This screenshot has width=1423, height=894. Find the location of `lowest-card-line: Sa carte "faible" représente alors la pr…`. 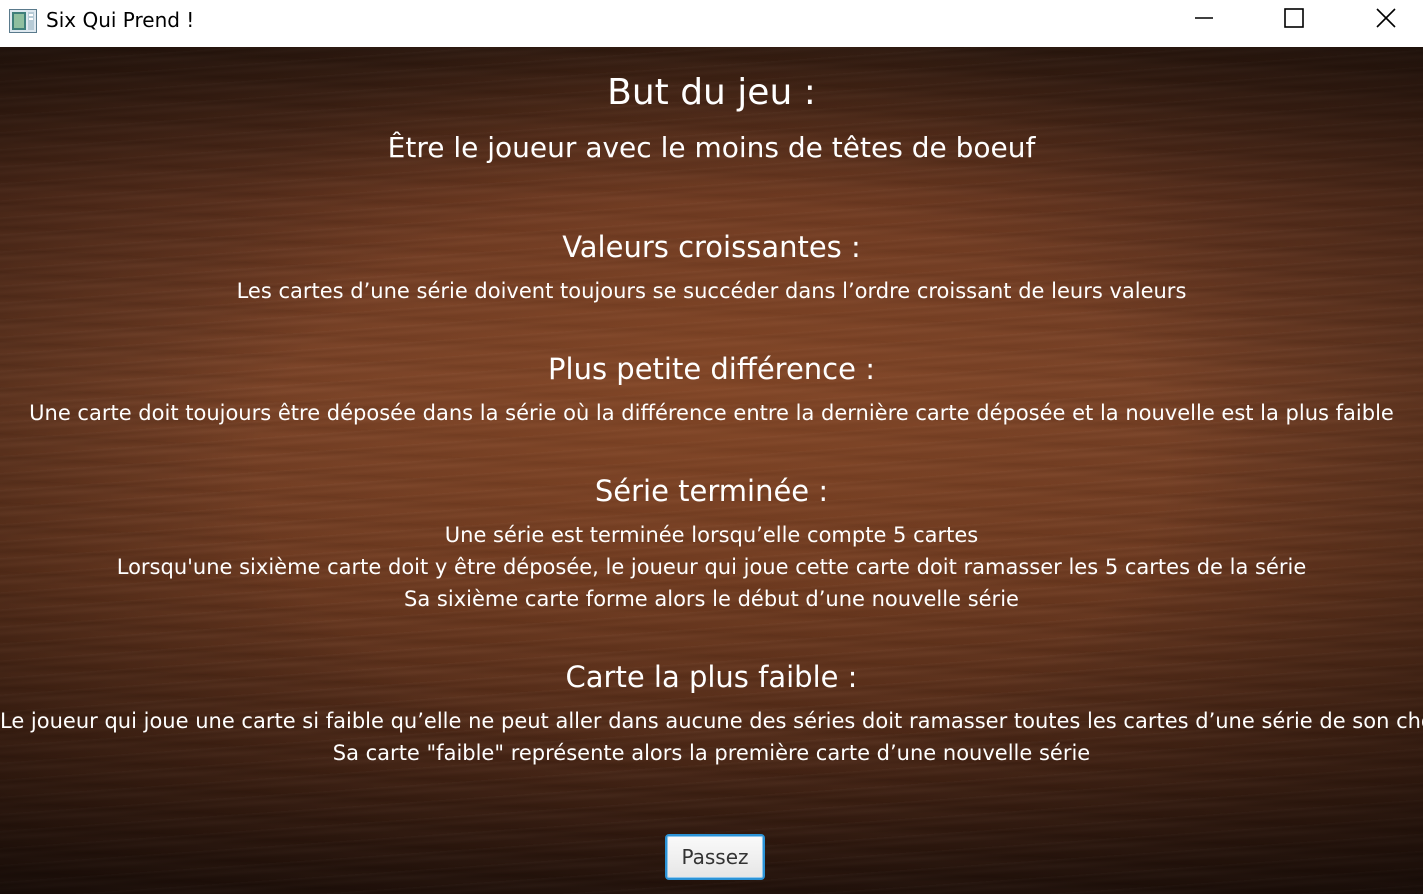

lowest-card-line: Sa carte "faible" représente alors la pr… is located at coordinates (711, 753).